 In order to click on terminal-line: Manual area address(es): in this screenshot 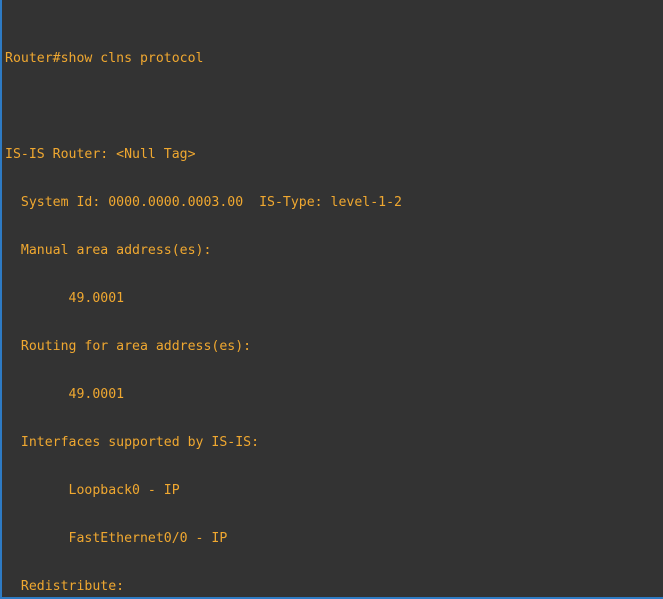, I will do `click(108, 250)`.